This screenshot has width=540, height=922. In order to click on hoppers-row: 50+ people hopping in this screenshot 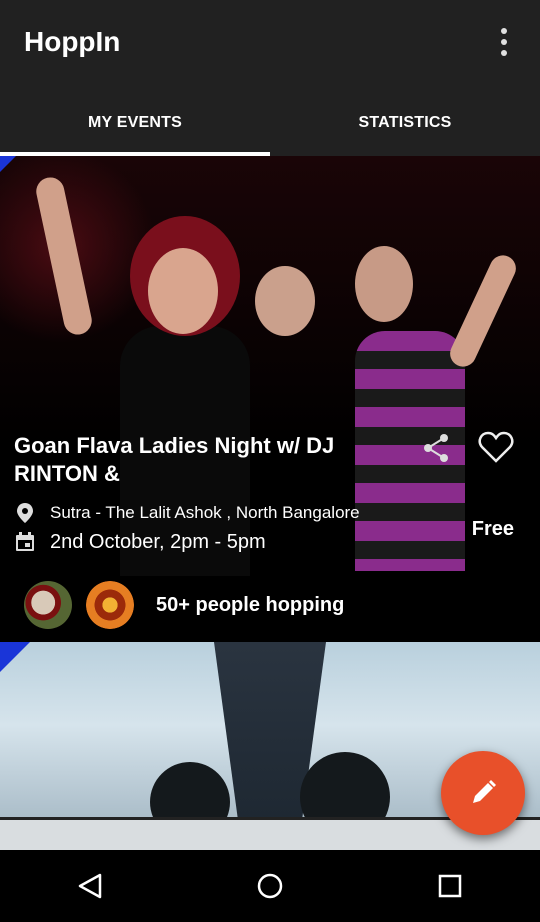, I will do `click(184, 605)`.